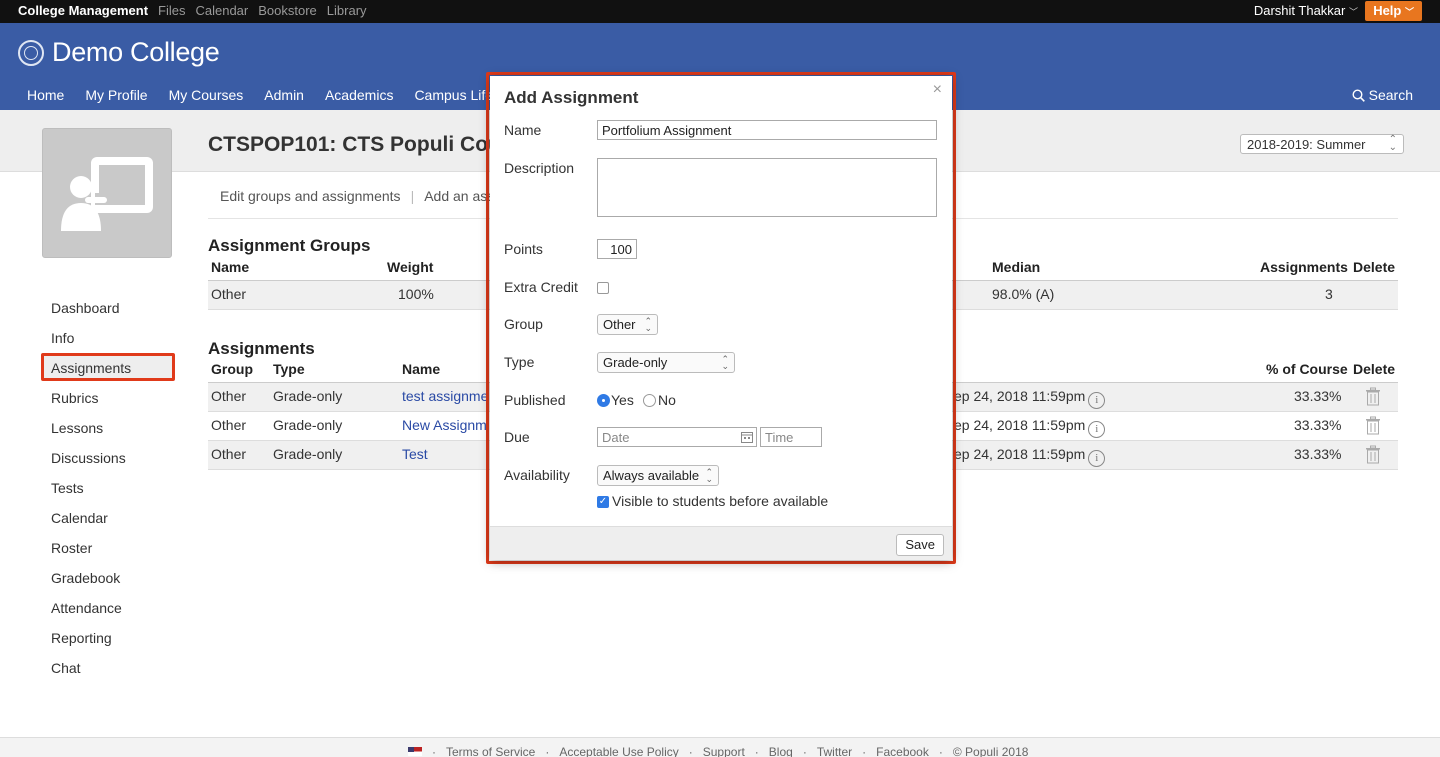  I want to click on group-median: 98.0% (A), so click(1023, 294).